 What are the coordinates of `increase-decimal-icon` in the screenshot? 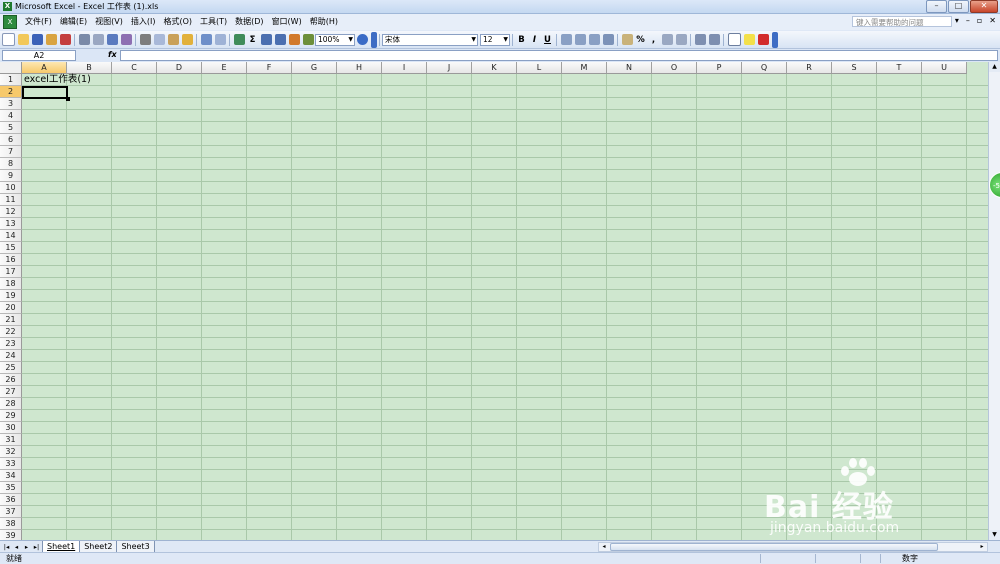 It's located at (667, 39).